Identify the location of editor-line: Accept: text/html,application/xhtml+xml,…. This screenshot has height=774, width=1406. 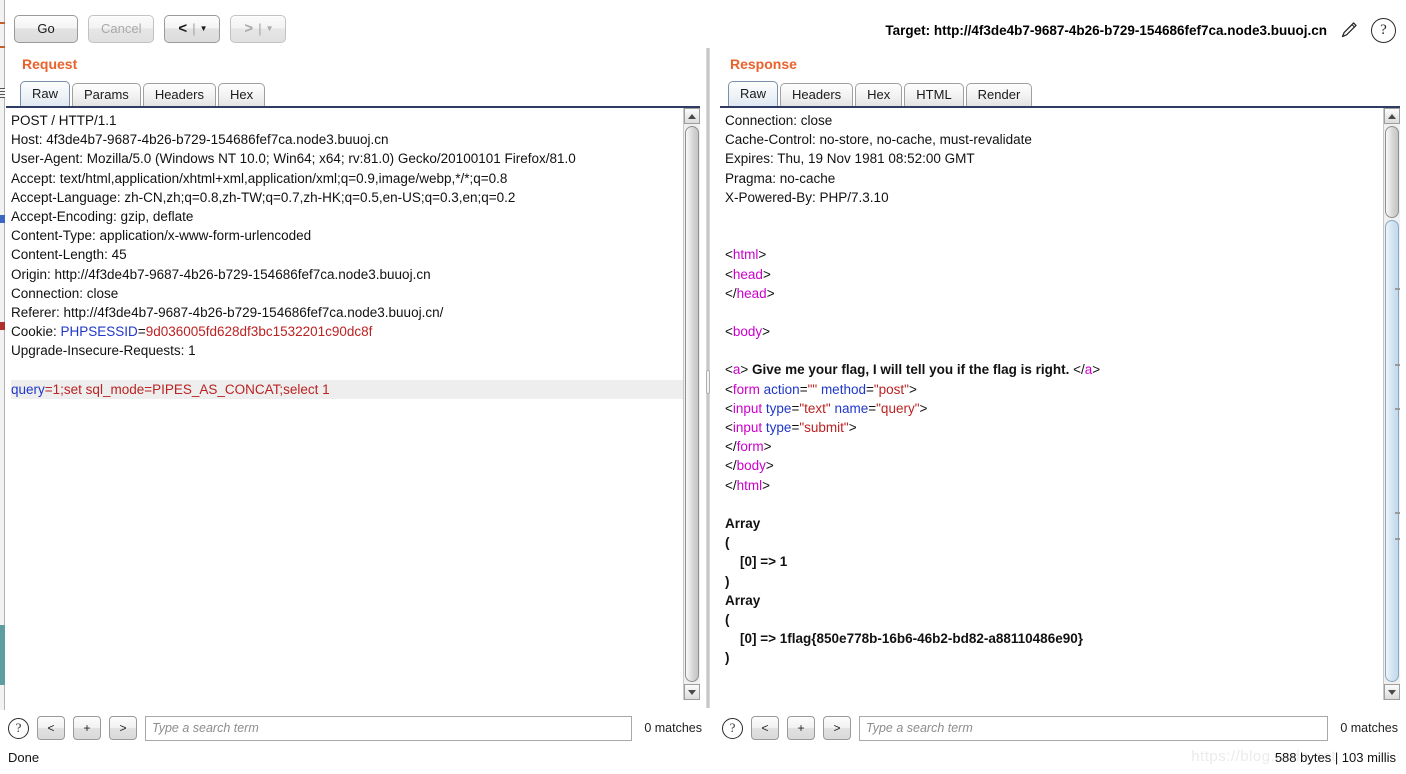
(347, 178).